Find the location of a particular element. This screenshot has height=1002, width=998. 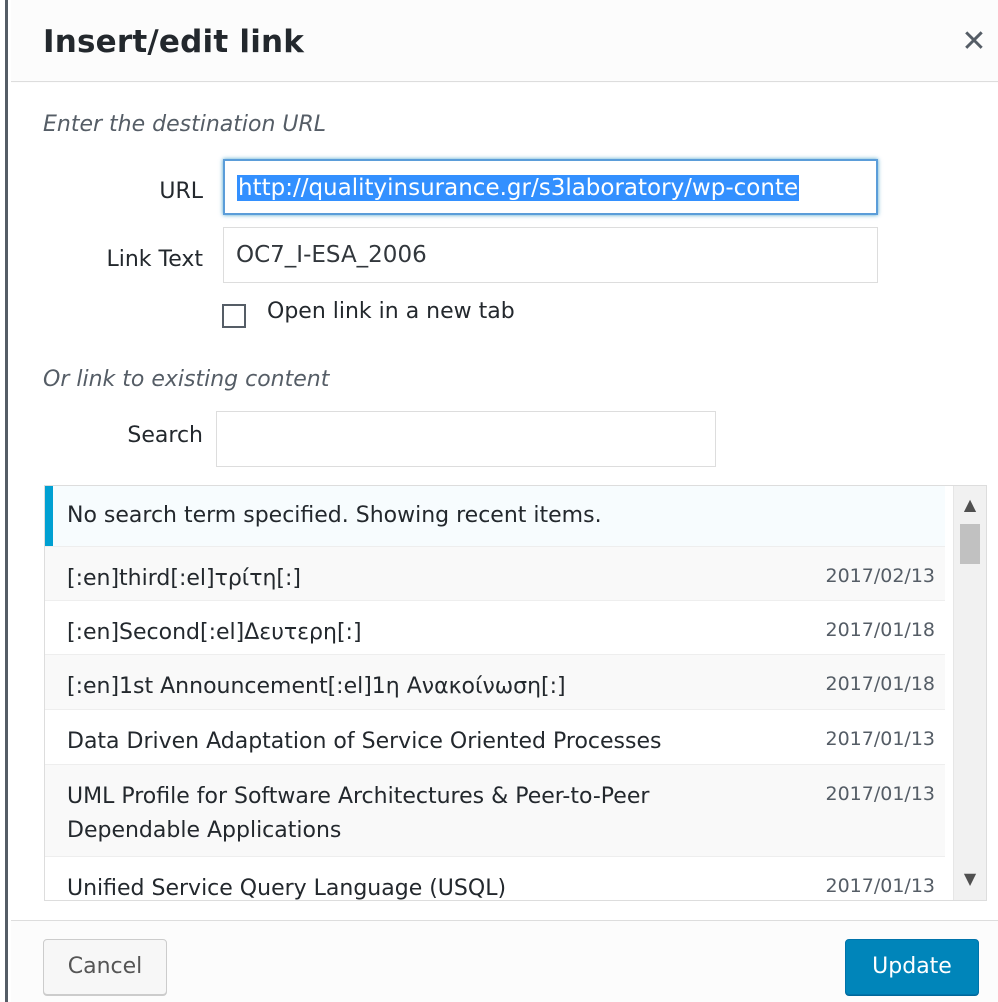

link-text-input: OC7_I-ESA_2006 is located at coordinates (550, 255).